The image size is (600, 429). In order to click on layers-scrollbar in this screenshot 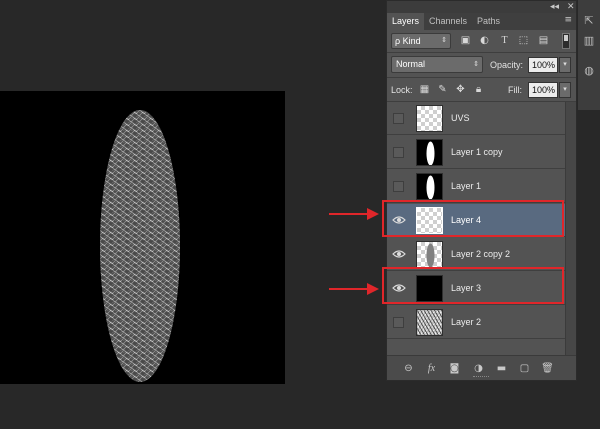, I will do `click(570, 228)`.